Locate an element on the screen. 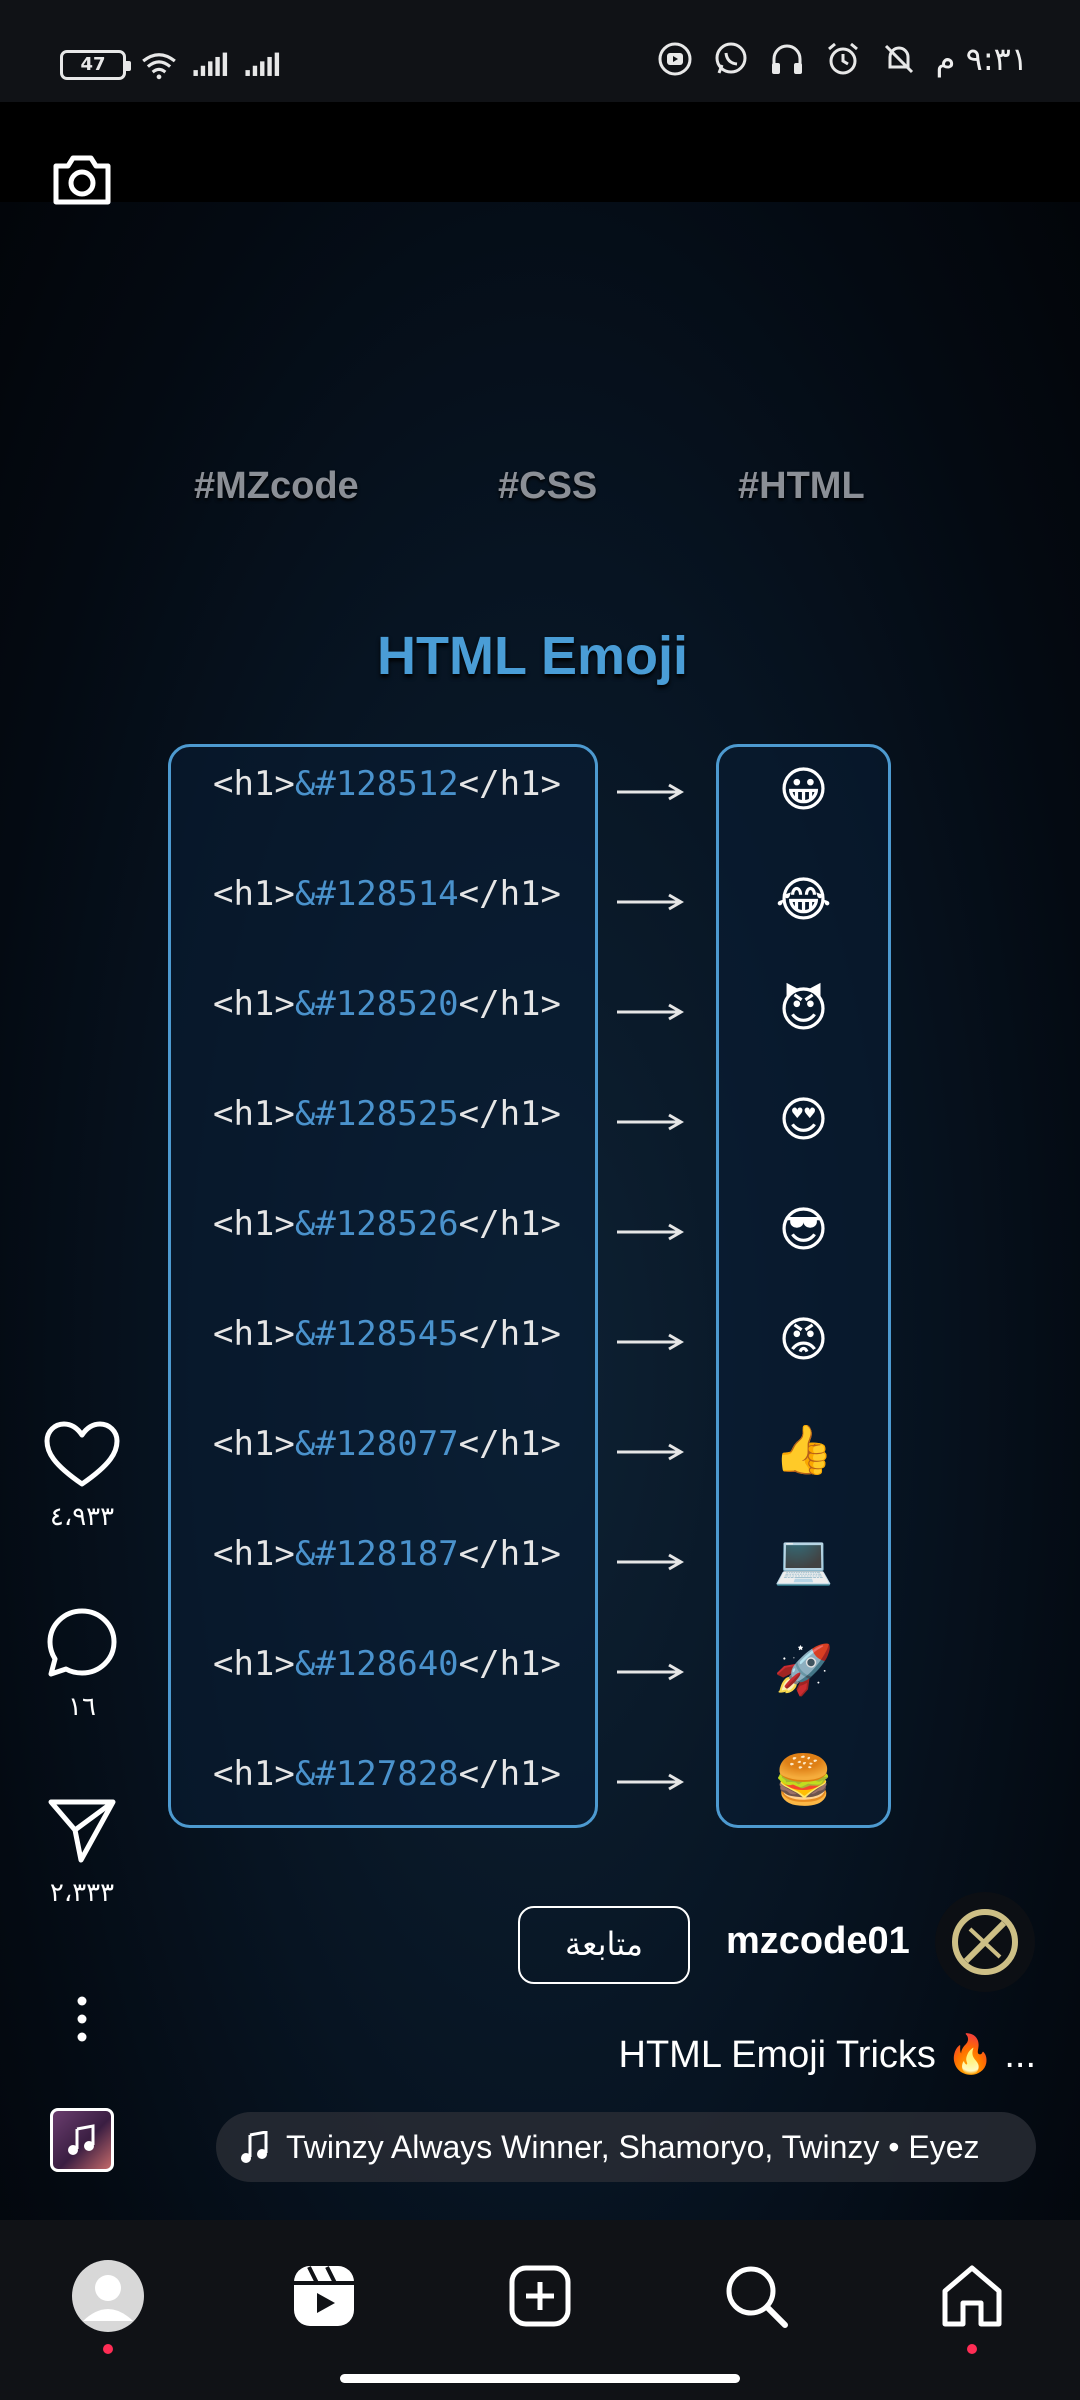  mz-logo-icon is located at coordinates (985, 1942).